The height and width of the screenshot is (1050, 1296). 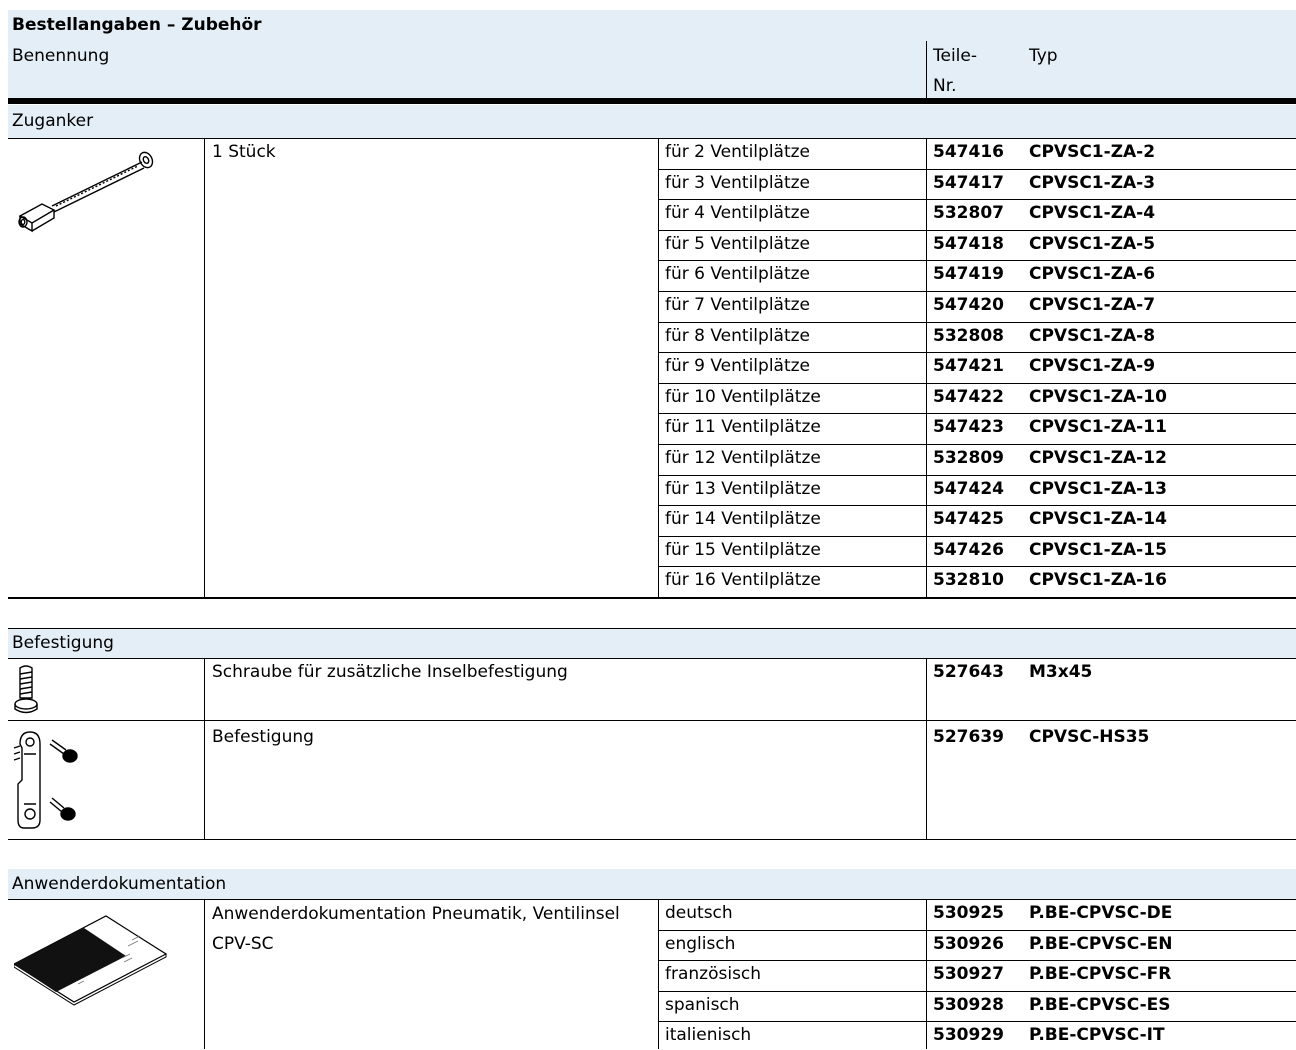 I want to click on header-teile-nr-2: Nr., so click(x=945, y=86).